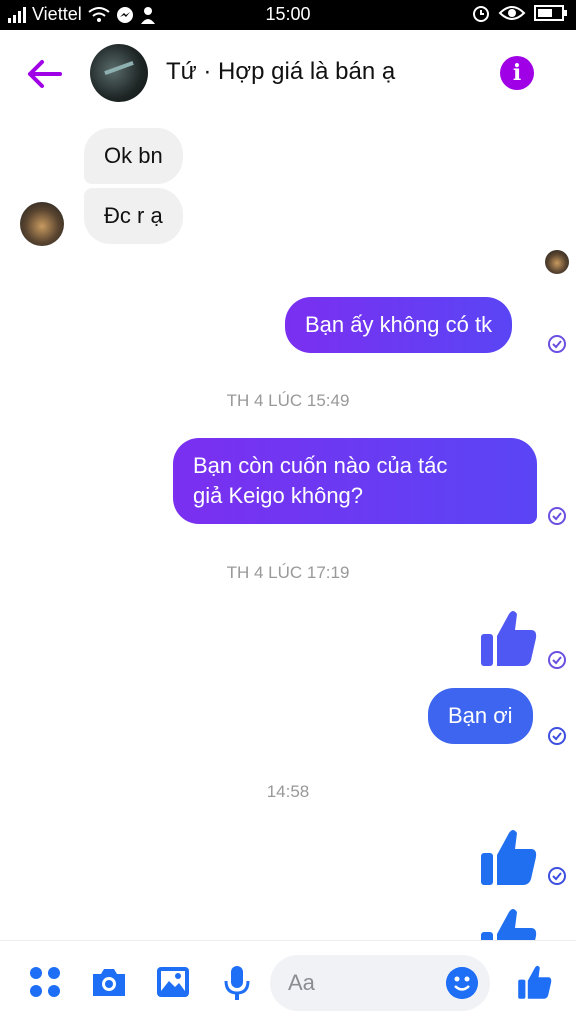 The height and width of the screenshot is (1025, 576). Describe the element at coordinates (557, 262) in the screenshot. I see `seen-avatar` at that location.